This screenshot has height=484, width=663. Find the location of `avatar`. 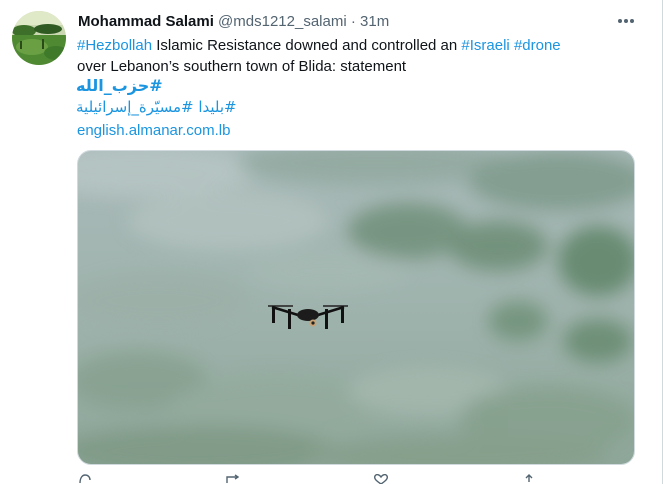

avatar is located at coordinates (39, 38).